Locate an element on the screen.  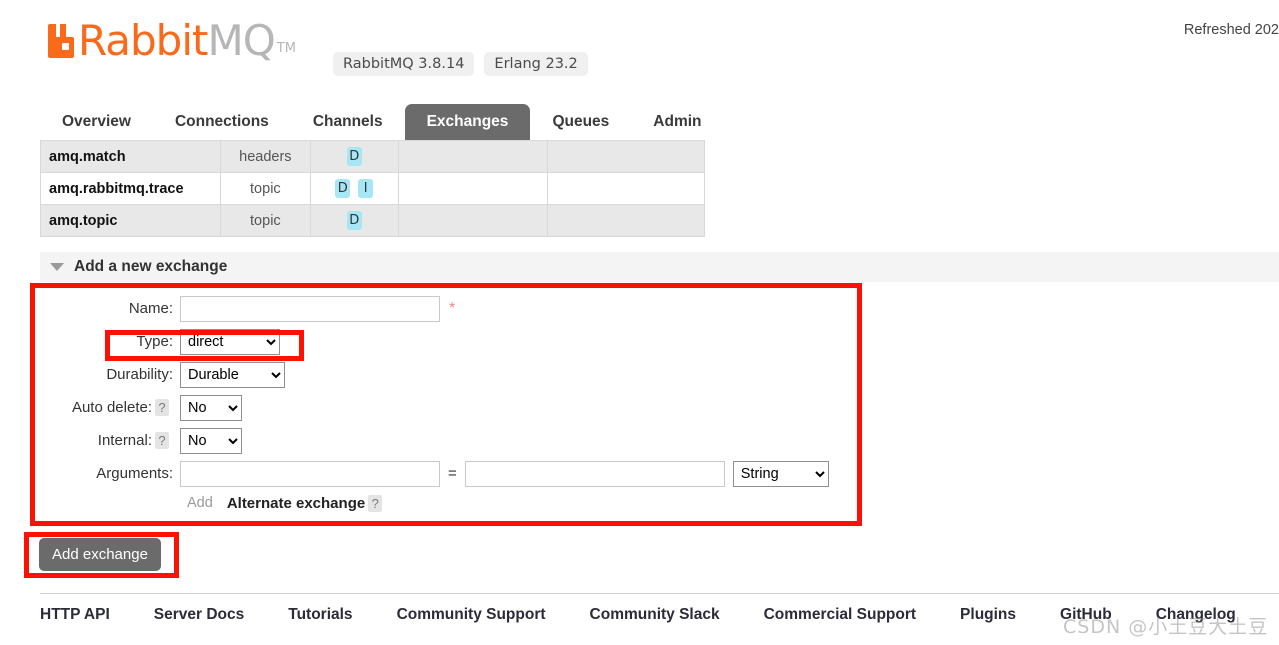
form-row-name: Name: * is located at coordinates (434, 308).